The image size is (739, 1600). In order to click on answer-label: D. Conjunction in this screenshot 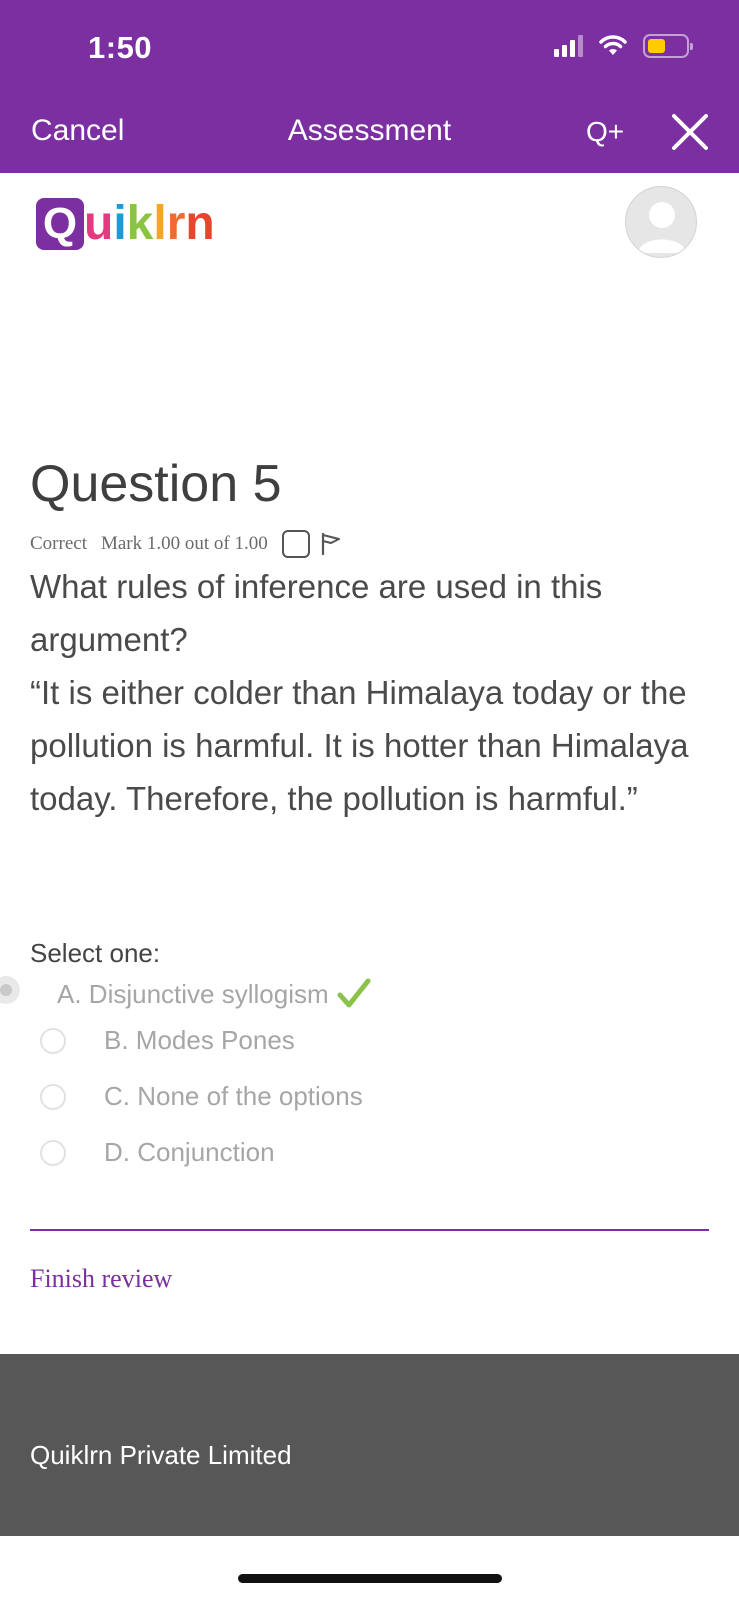, I will do `click(189, 1152)`.